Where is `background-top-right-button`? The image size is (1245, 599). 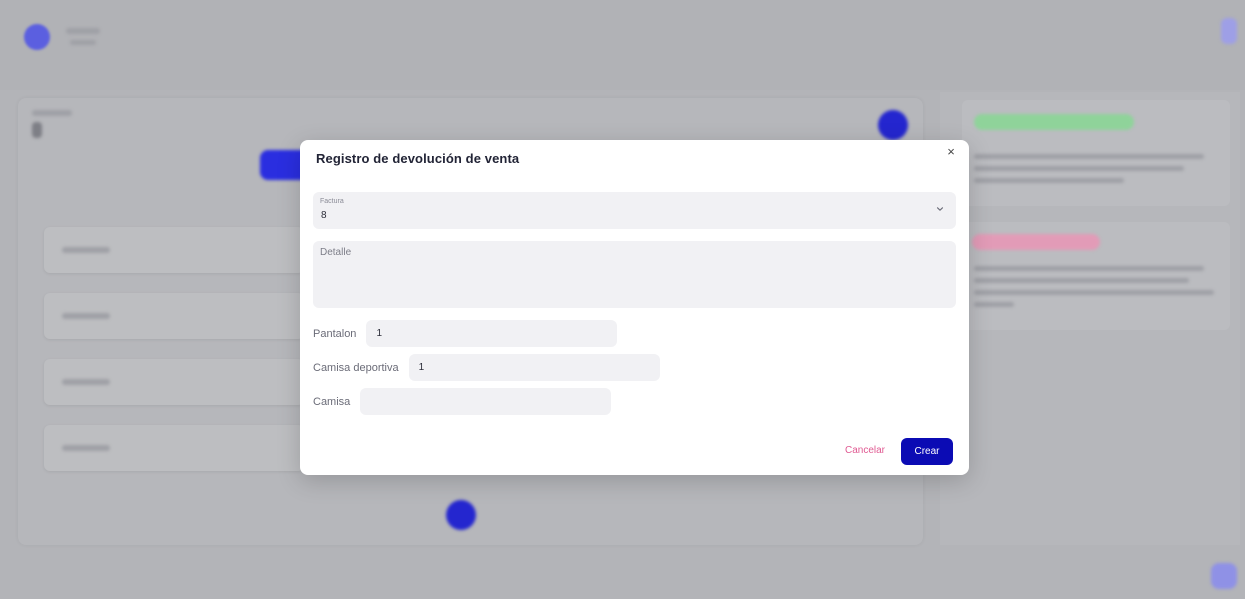 background-top-right-button is located at coordinates (1229, 31).